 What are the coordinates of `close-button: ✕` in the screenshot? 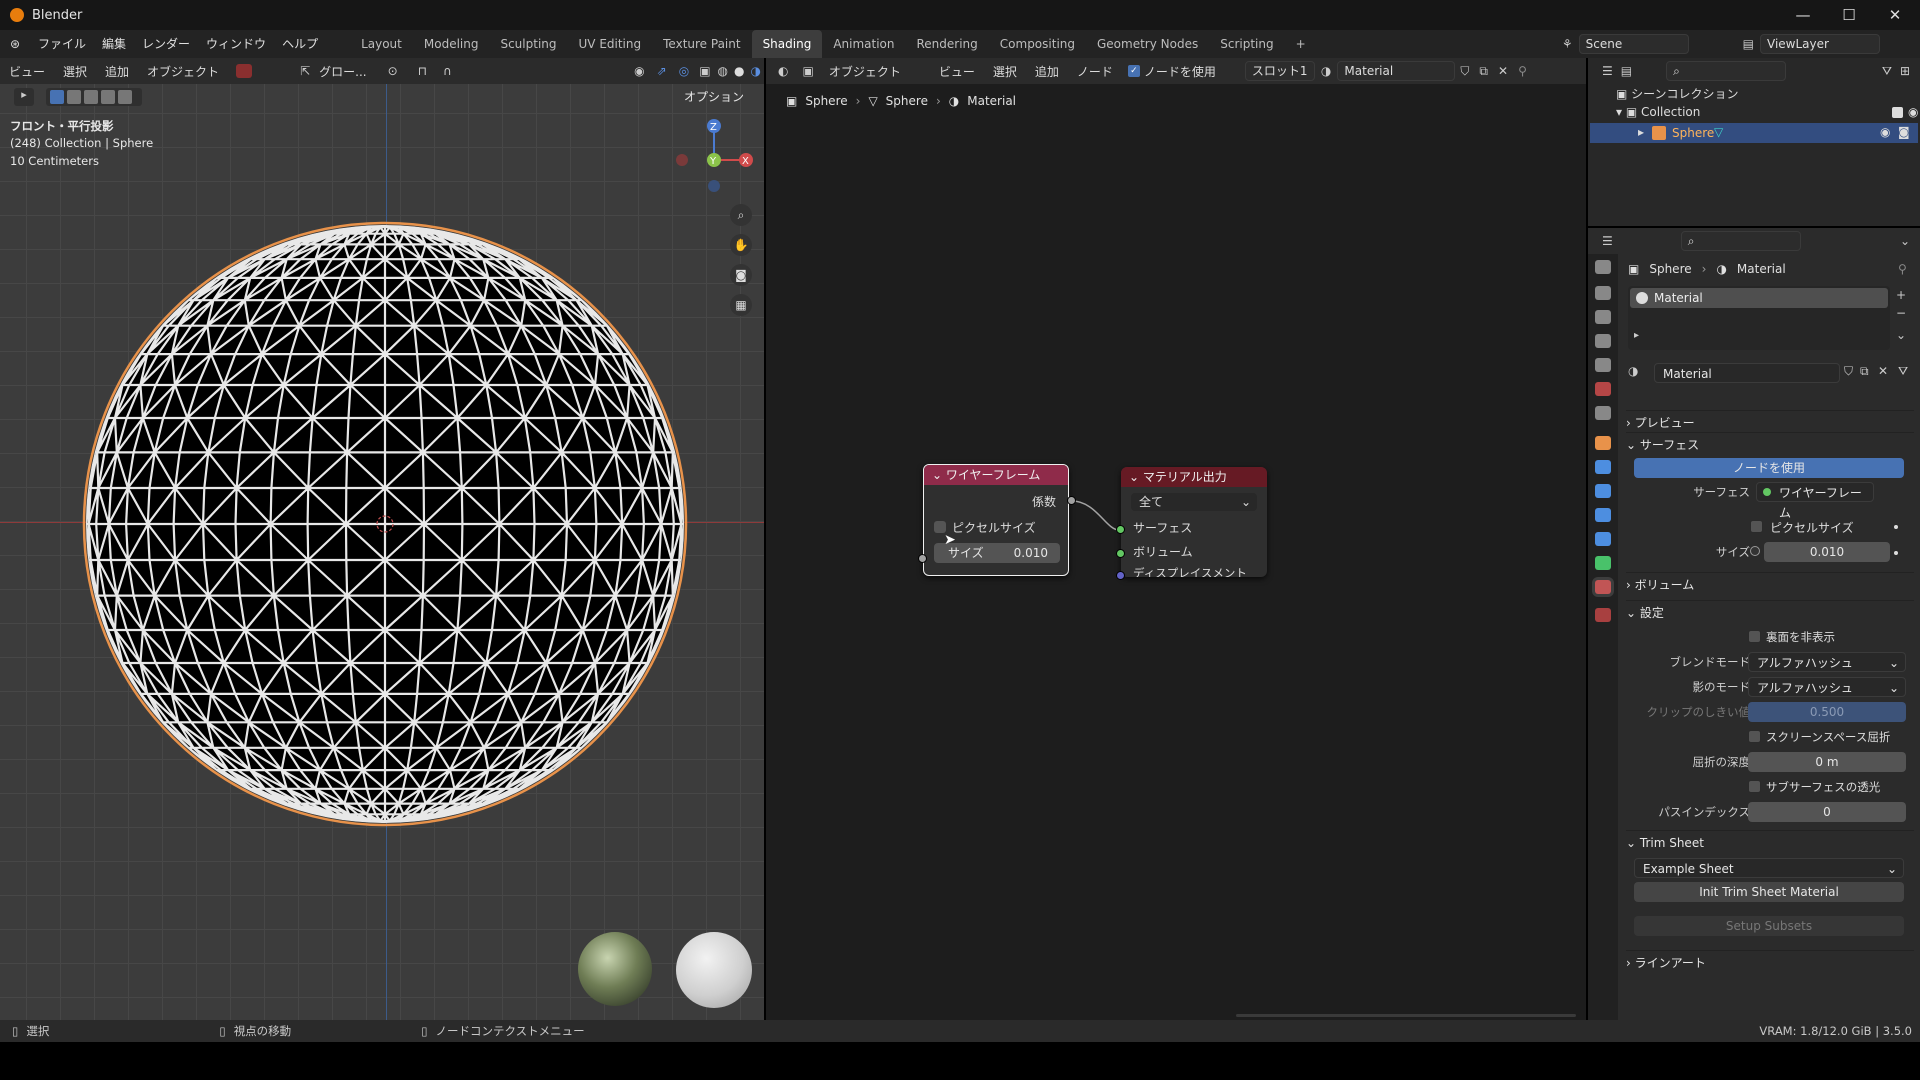 It's located at (1895, 15).